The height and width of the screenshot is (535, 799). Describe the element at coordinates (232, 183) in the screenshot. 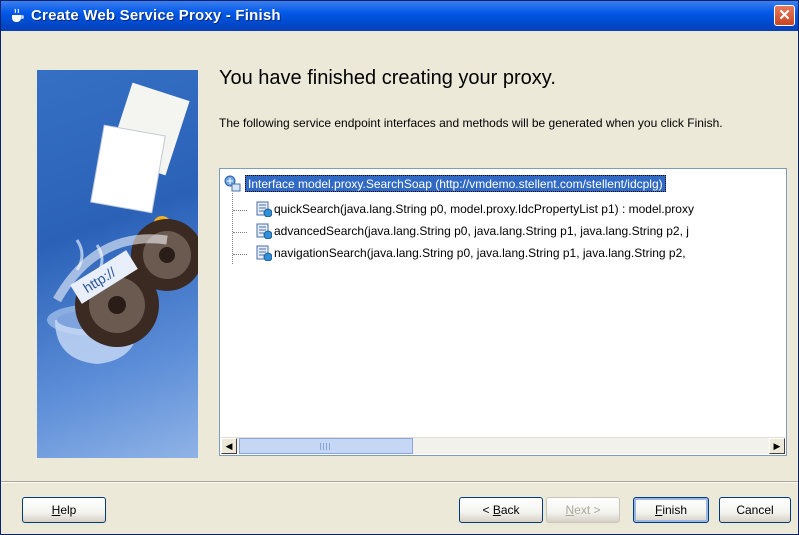

I see `interface-node-icon` at that location.